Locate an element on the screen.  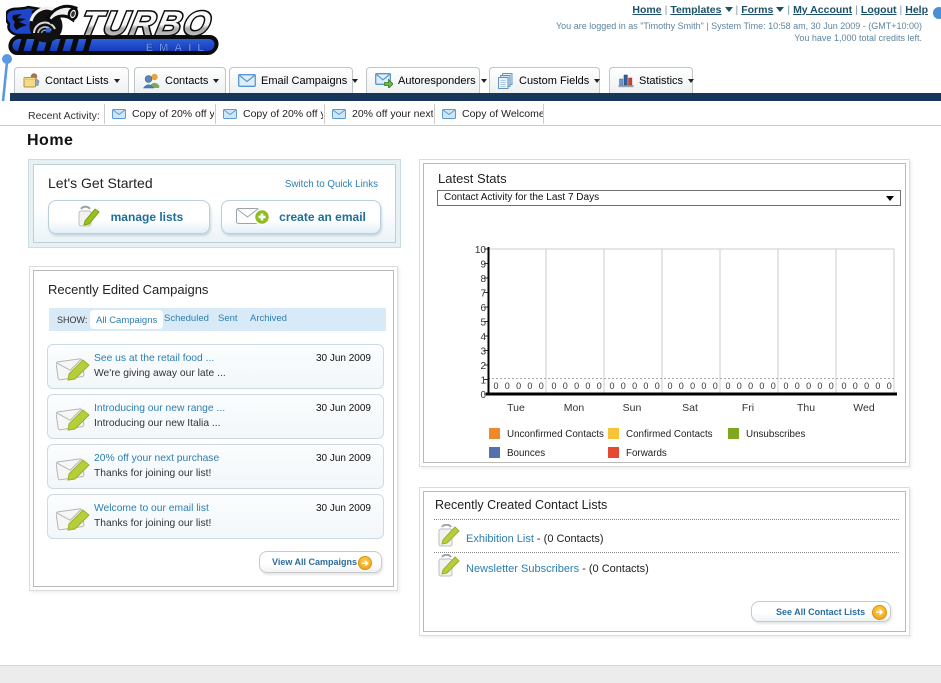
svg-text: Unsubscribes is located at coordinates (775, 434).